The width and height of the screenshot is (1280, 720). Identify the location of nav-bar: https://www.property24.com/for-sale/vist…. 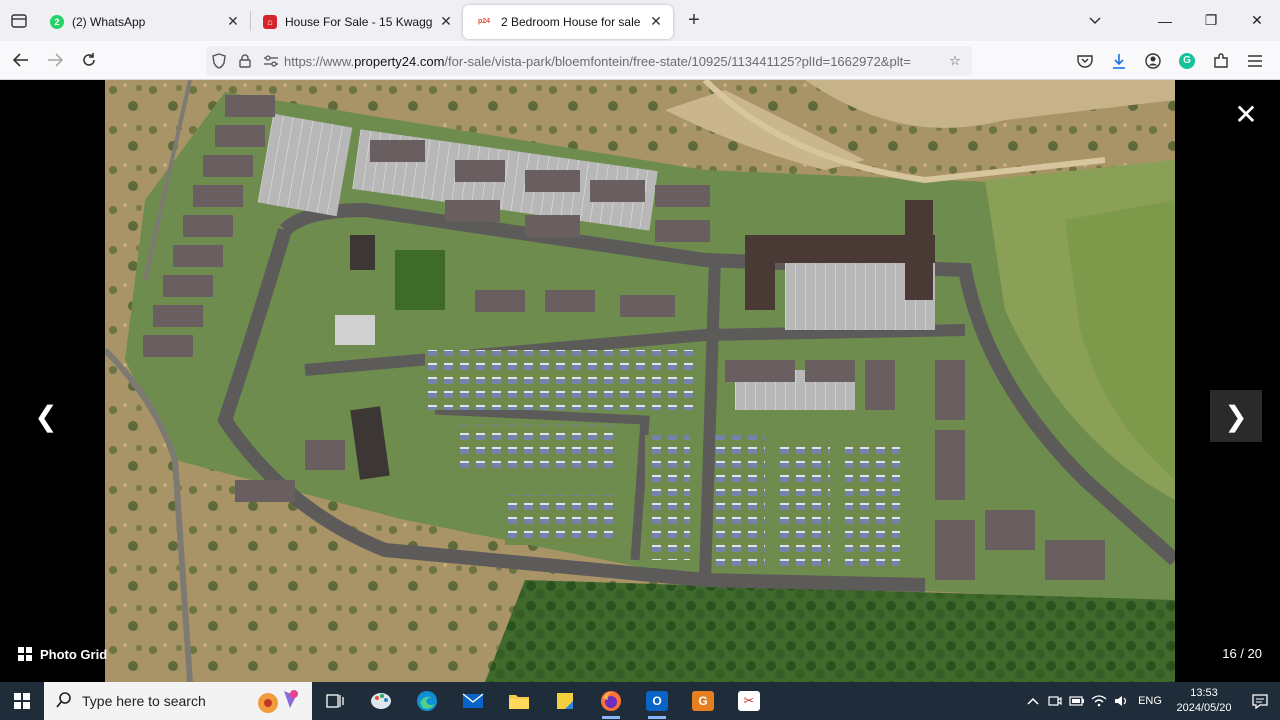
(640, 60).